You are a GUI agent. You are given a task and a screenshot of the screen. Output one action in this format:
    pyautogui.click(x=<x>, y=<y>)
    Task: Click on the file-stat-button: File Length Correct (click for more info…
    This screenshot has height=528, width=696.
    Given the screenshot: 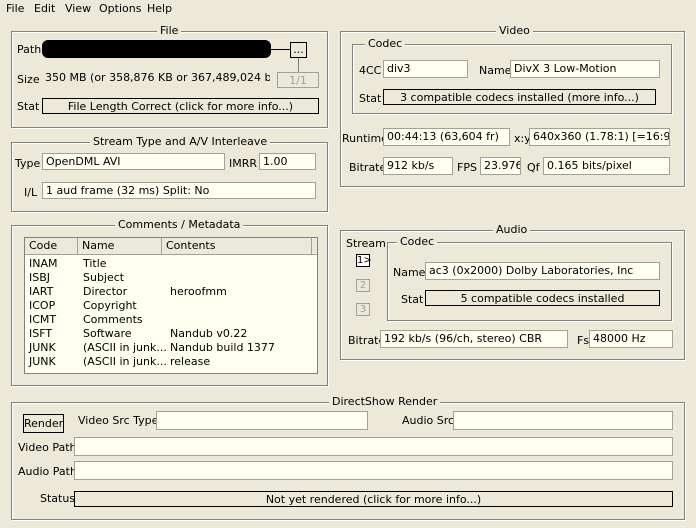 What is the action you would take?
    pyautogui.click(x=180, y=106)
    